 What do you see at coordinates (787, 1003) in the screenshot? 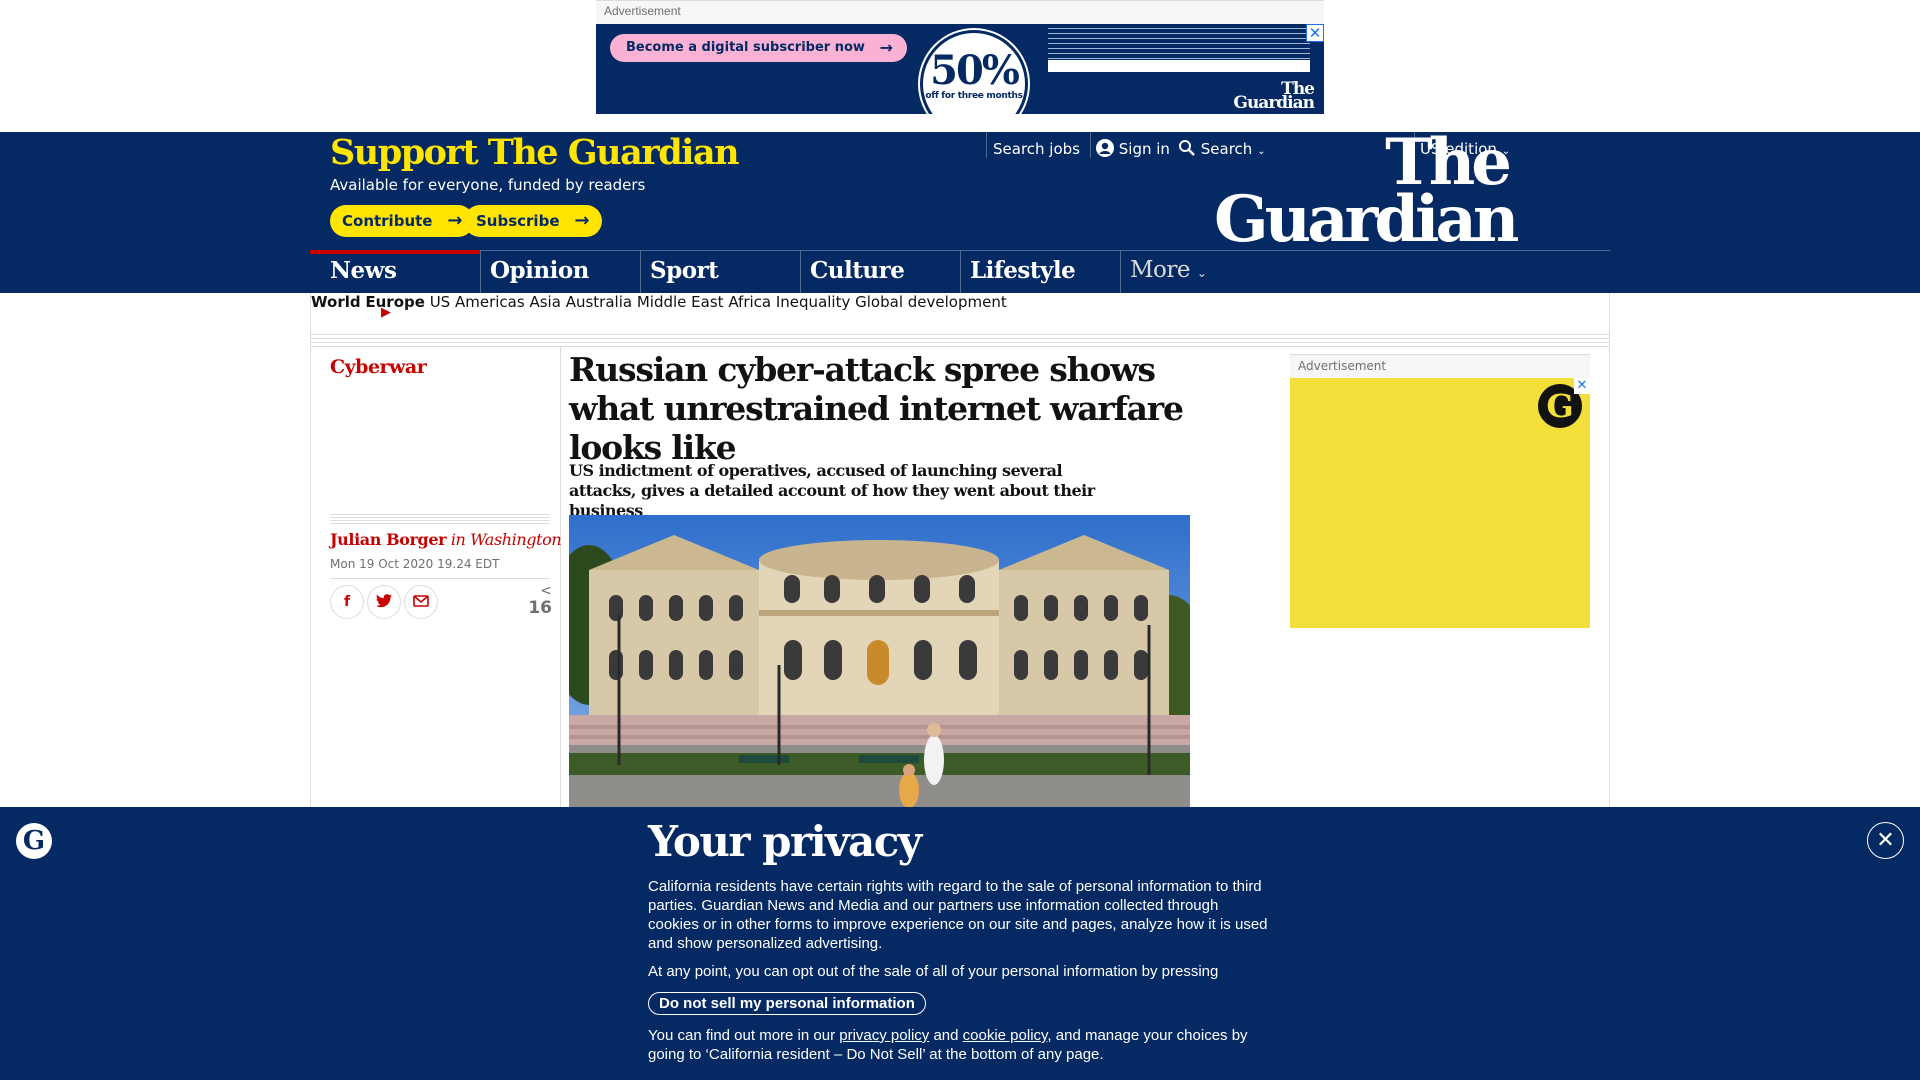
I see `do-not-sell-button: Do not sell my personal information` at bounding box center [787, 1003].